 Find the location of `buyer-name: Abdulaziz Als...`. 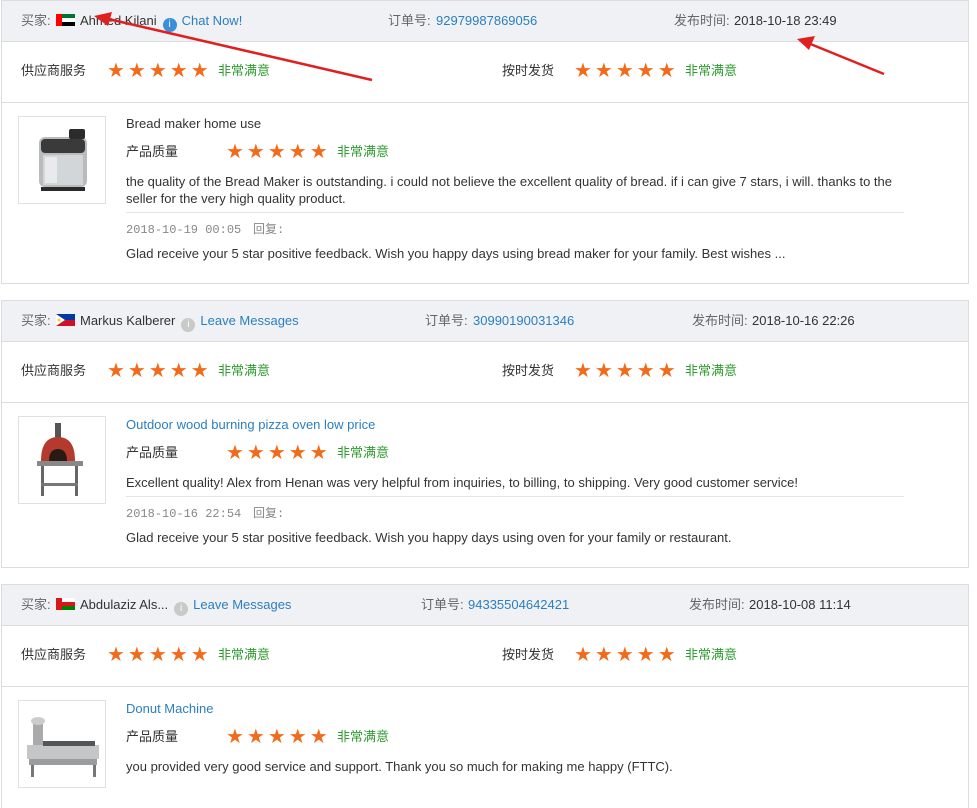

buyer-name: Abdulaziz Als... is located at coordinates (124, 604).